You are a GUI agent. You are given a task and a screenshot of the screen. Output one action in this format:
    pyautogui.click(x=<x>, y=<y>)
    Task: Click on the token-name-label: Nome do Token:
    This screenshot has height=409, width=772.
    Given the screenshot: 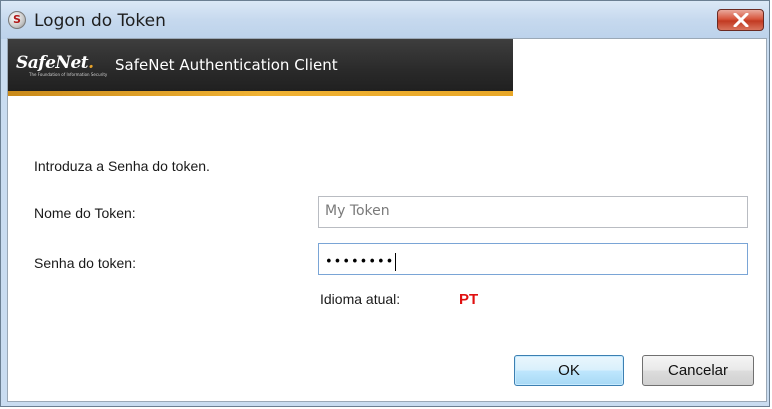 What is the action you would take?
    pyautogui.click(x=85, y=213)
    